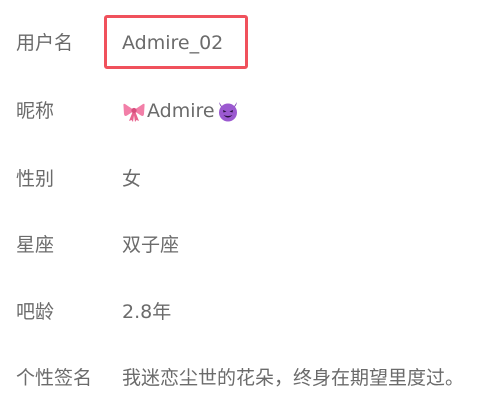 Image resolution: width=494 pixels, height=406 pixels. I want to click on gender-label: 性别, so click(35, 179).